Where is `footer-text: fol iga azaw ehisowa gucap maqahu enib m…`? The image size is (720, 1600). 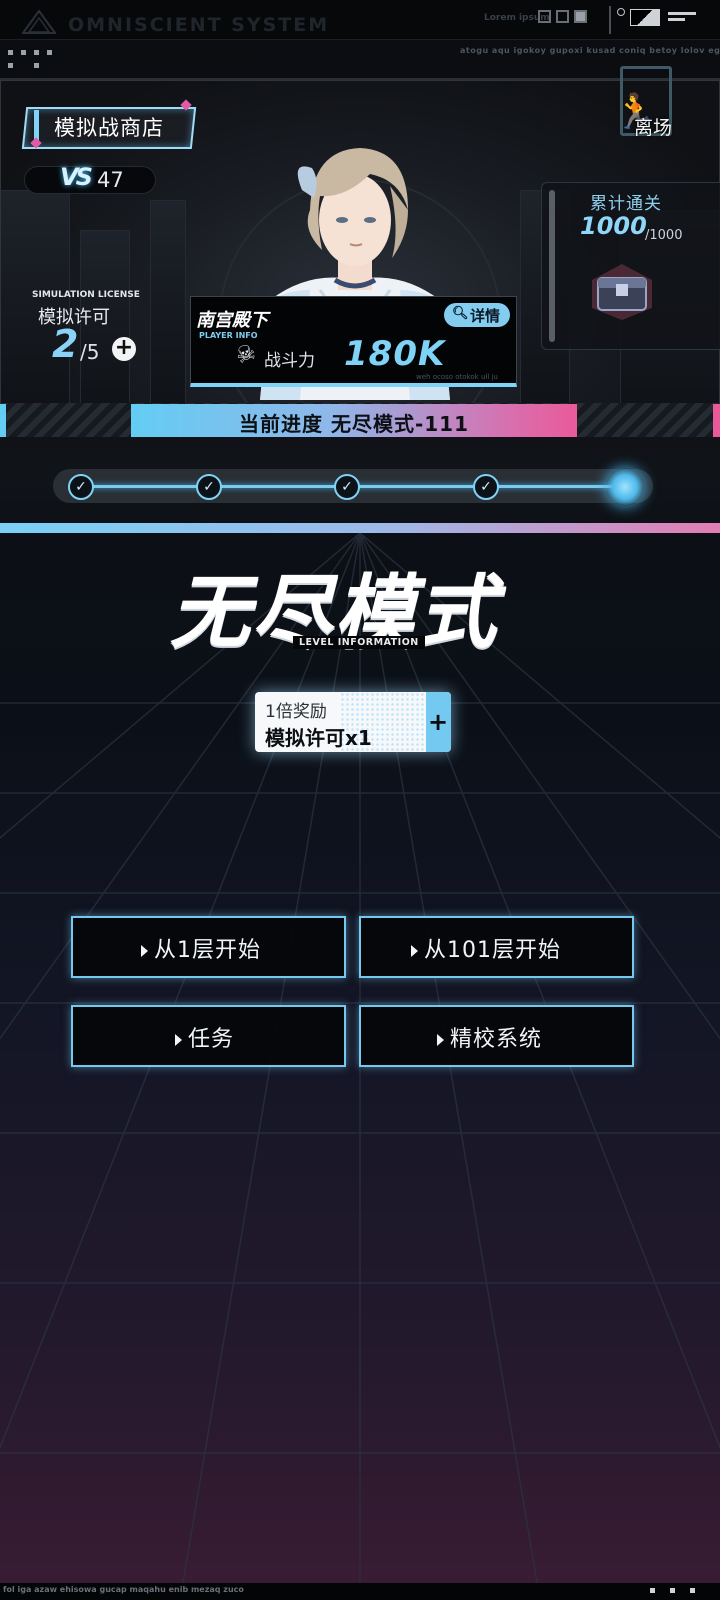 footer-text: fol iga azaw ehisowa gucap maqahu enib m… is located at coordinates (123, 1589).